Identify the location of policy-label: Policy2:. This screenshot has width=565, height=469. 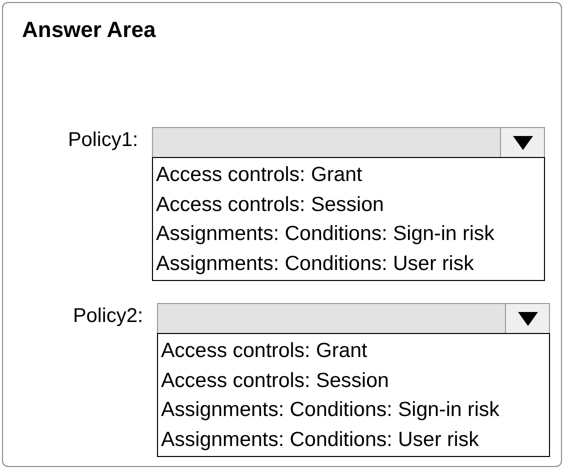
(107, 316).